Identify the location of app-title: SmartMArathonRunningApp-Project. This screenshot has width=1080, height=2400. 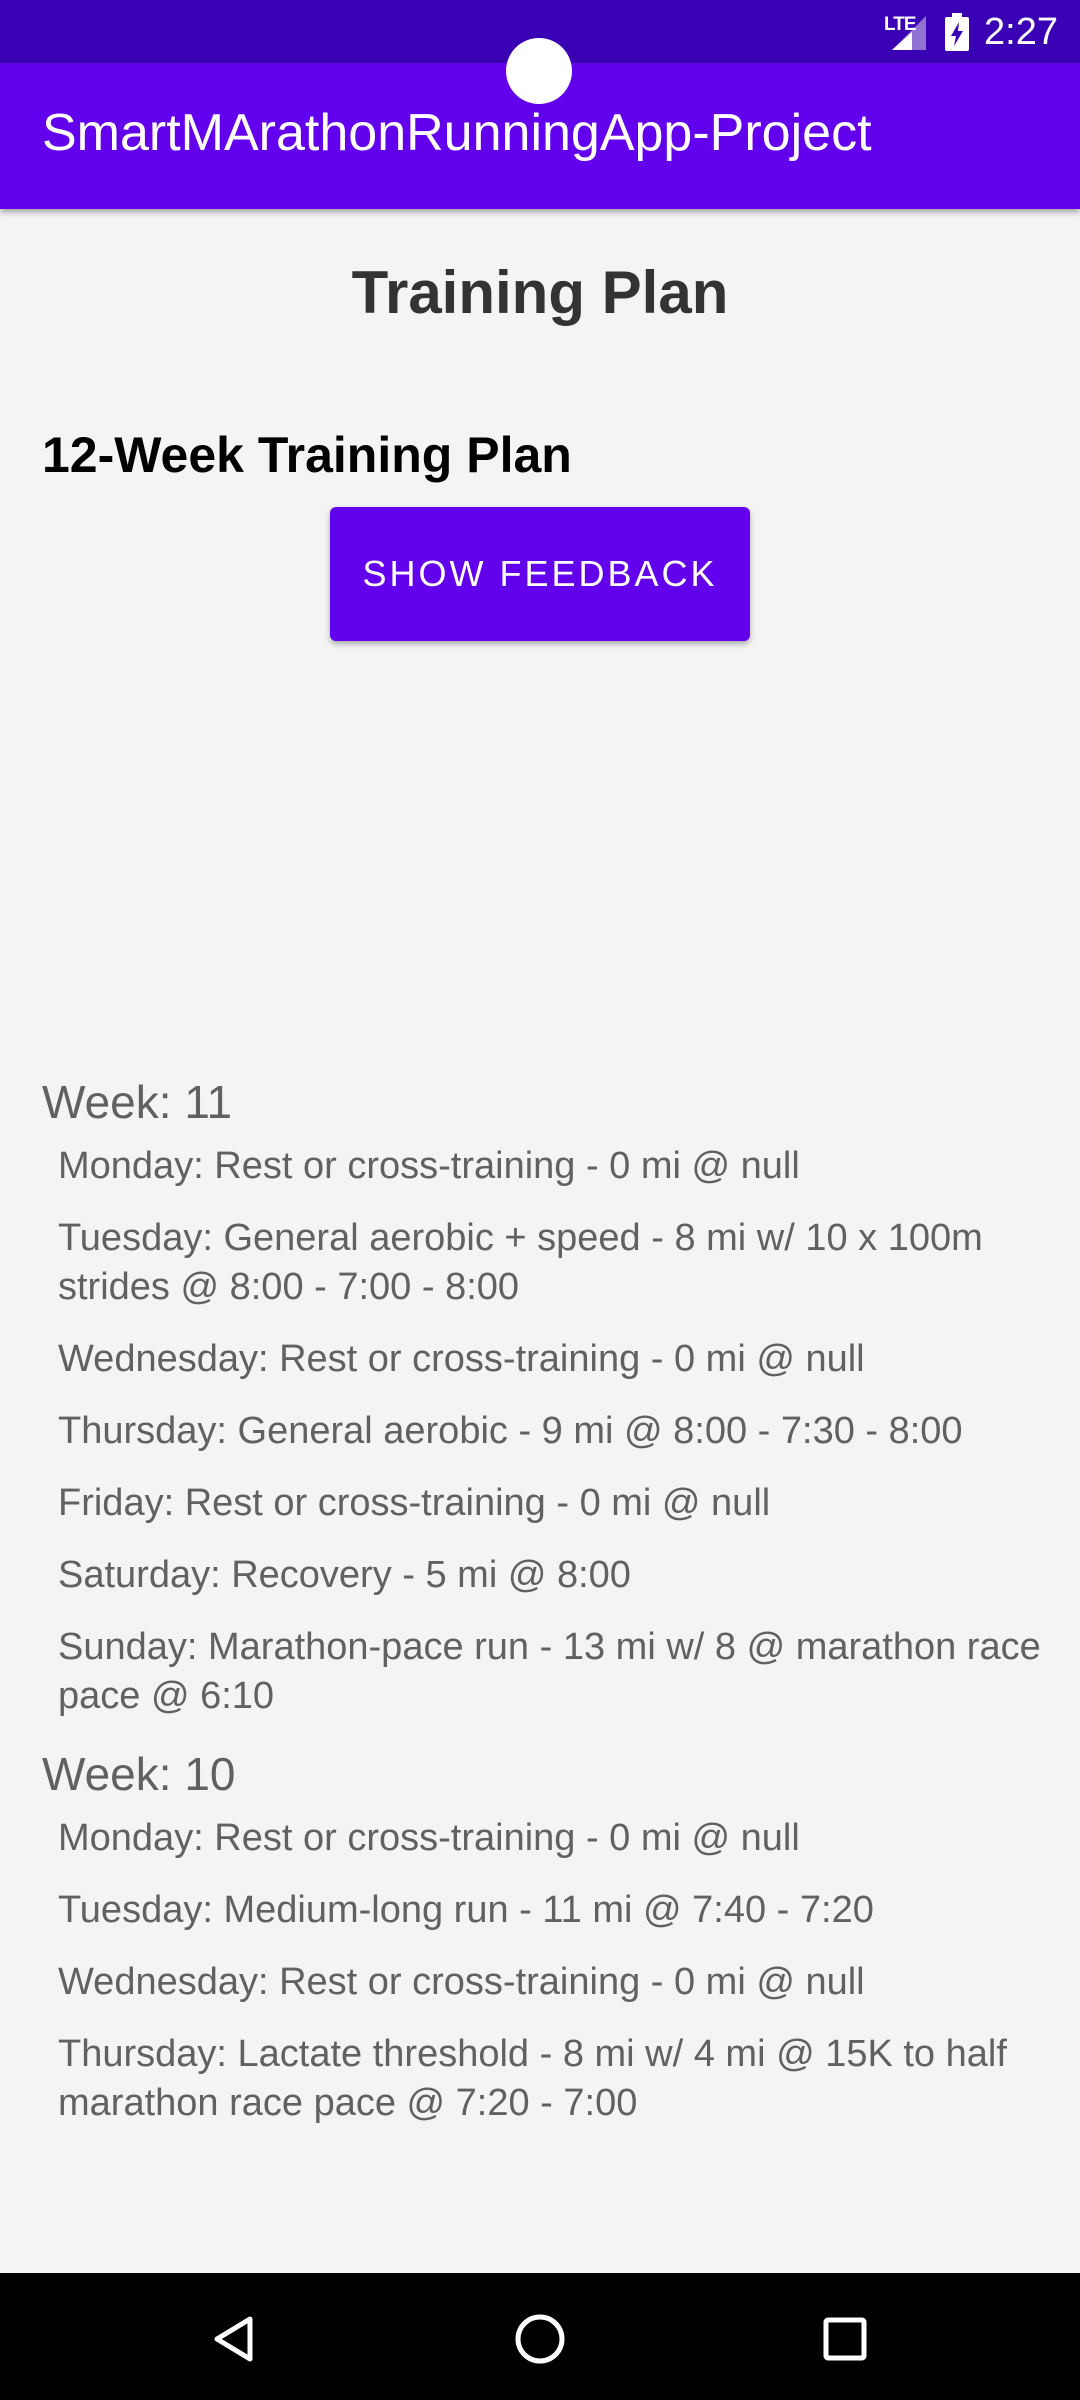
(457, 133).